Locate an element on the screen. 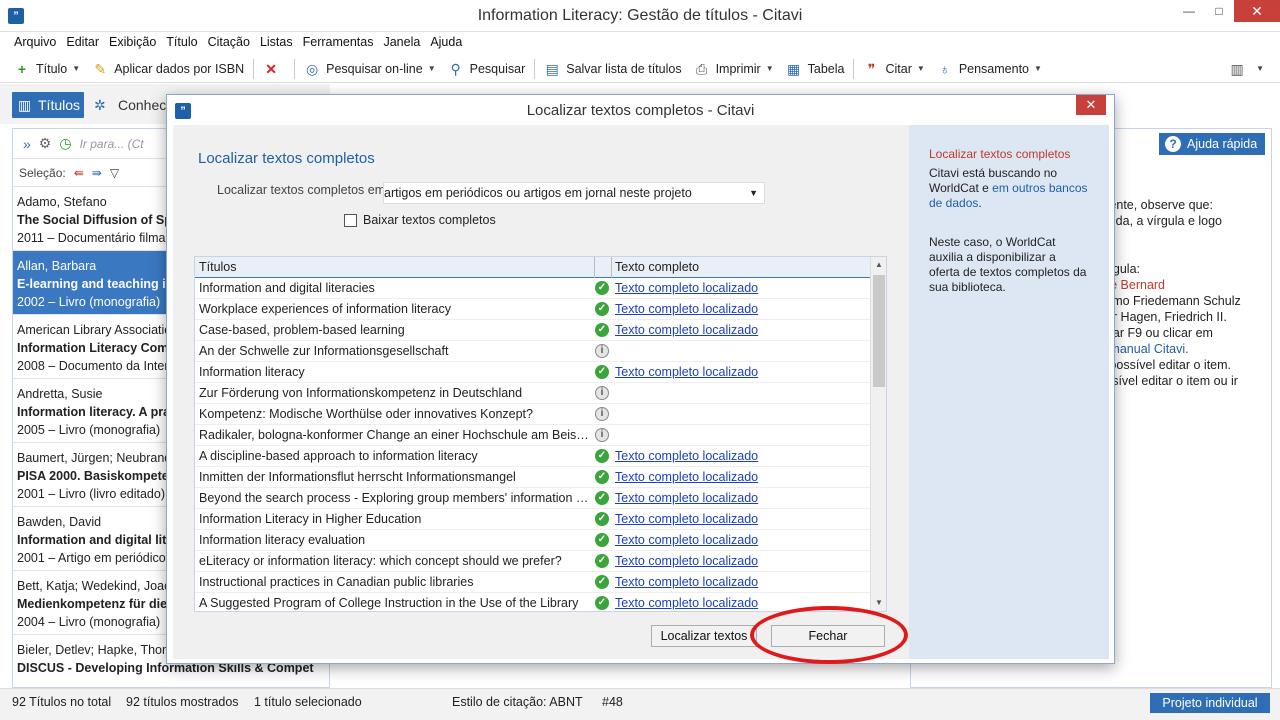  tab-conhecimento: ✲ Conhec is located at coordinates (130, 105).